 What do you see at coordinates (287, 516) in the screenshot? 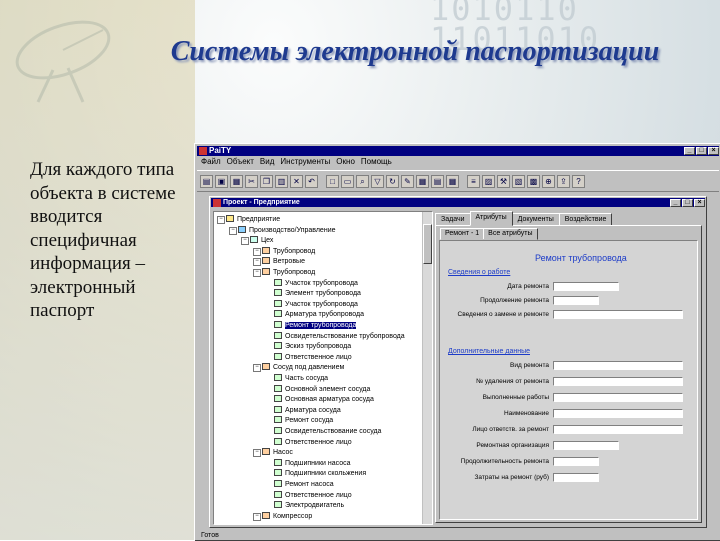
I see `tree-item: Компрессор` at bounding box center [287, 516].